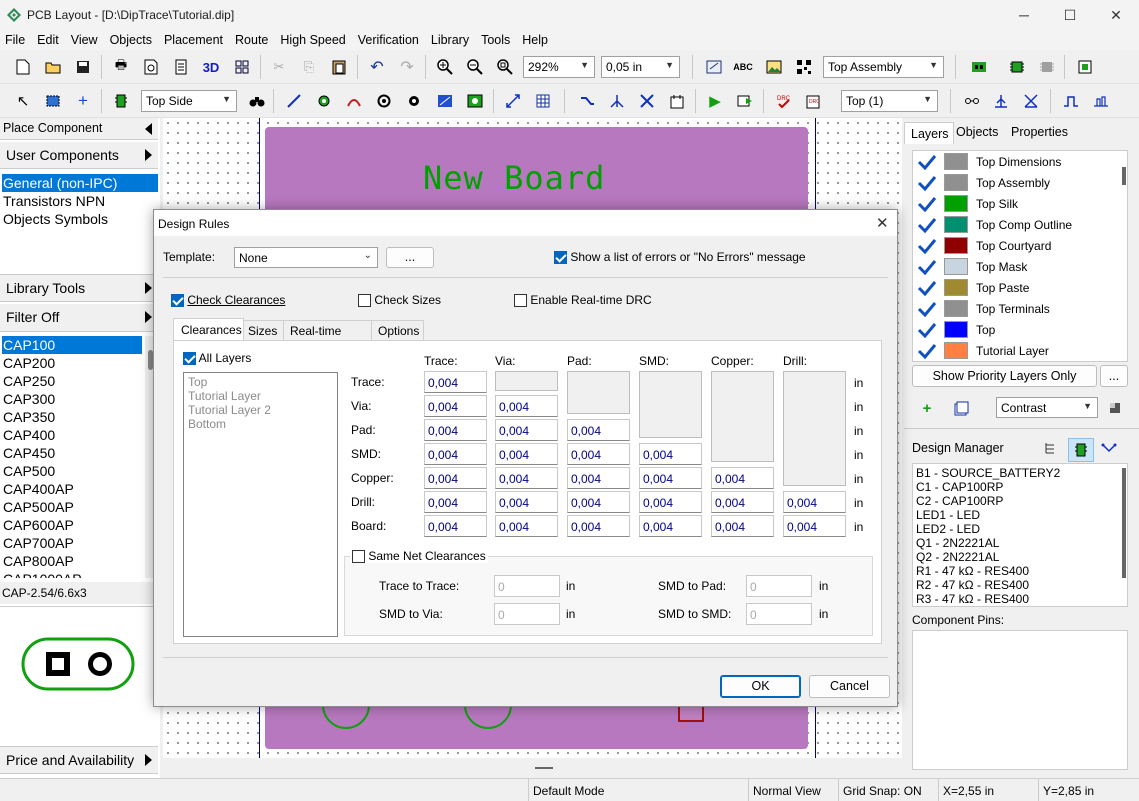 This screenshot has height=801, width=1139. What do you see at coordinates (28, 381) in the screenshot?
I see `component-item: CAP250` at bounding box center [28, 381].